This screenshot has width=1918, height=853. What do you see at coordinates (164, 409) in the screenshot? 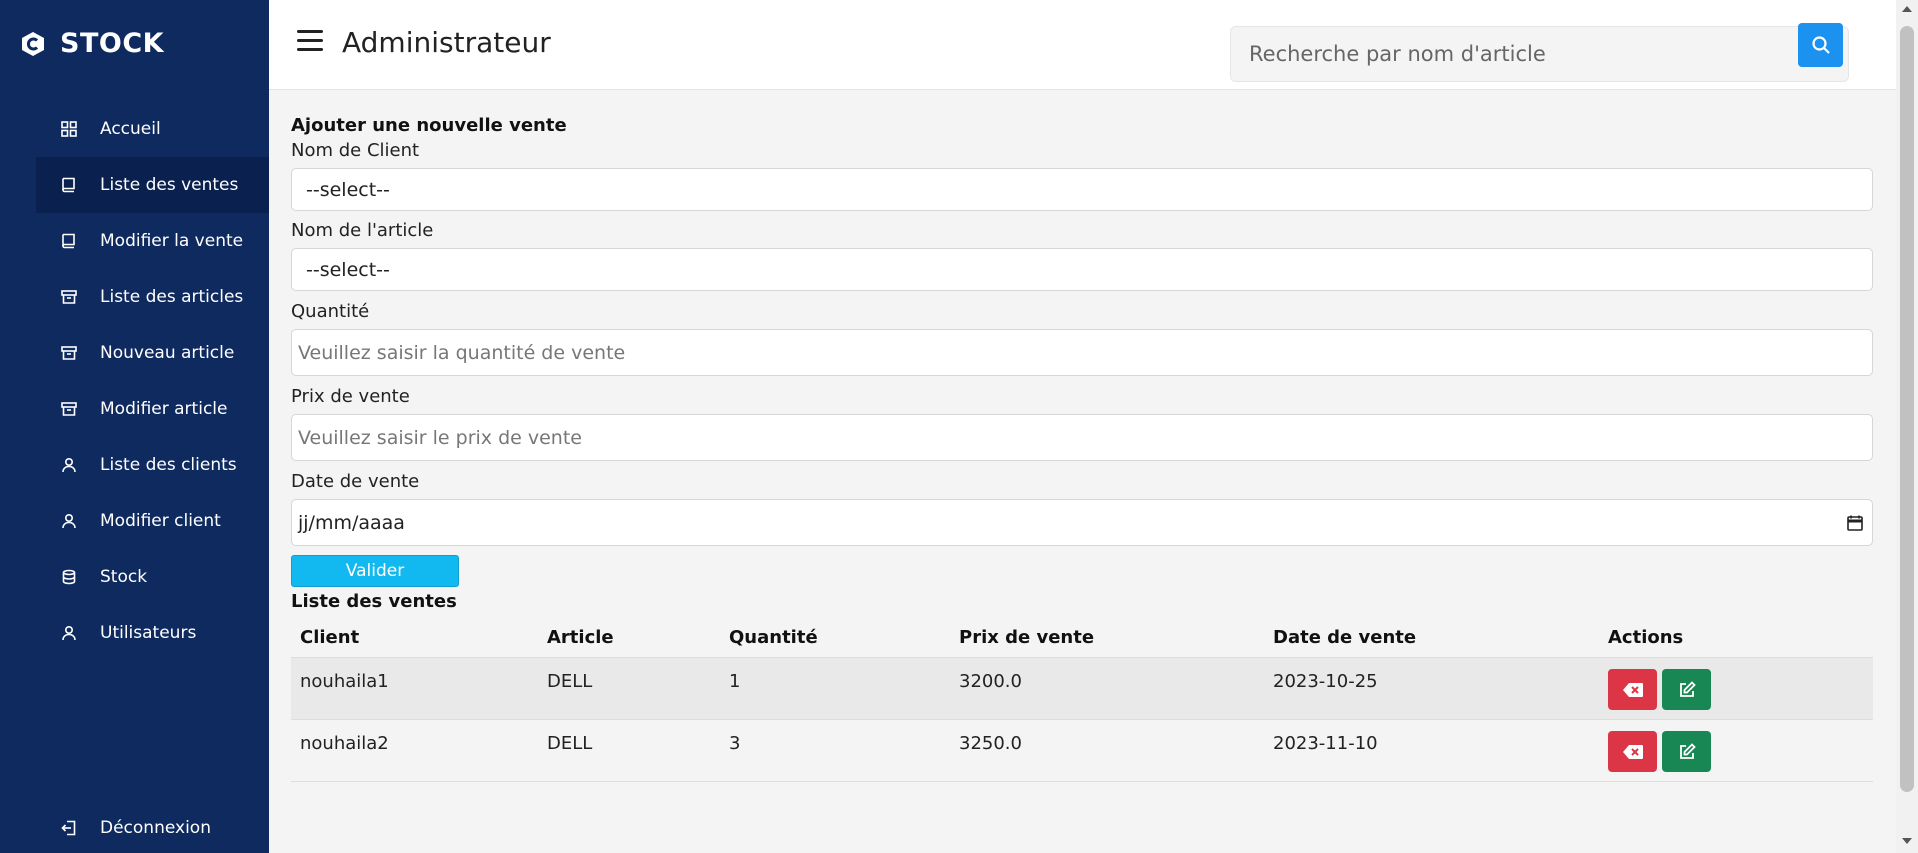
I see `sidebar-item-label: Modifier article` at bounding box center [164, 409].